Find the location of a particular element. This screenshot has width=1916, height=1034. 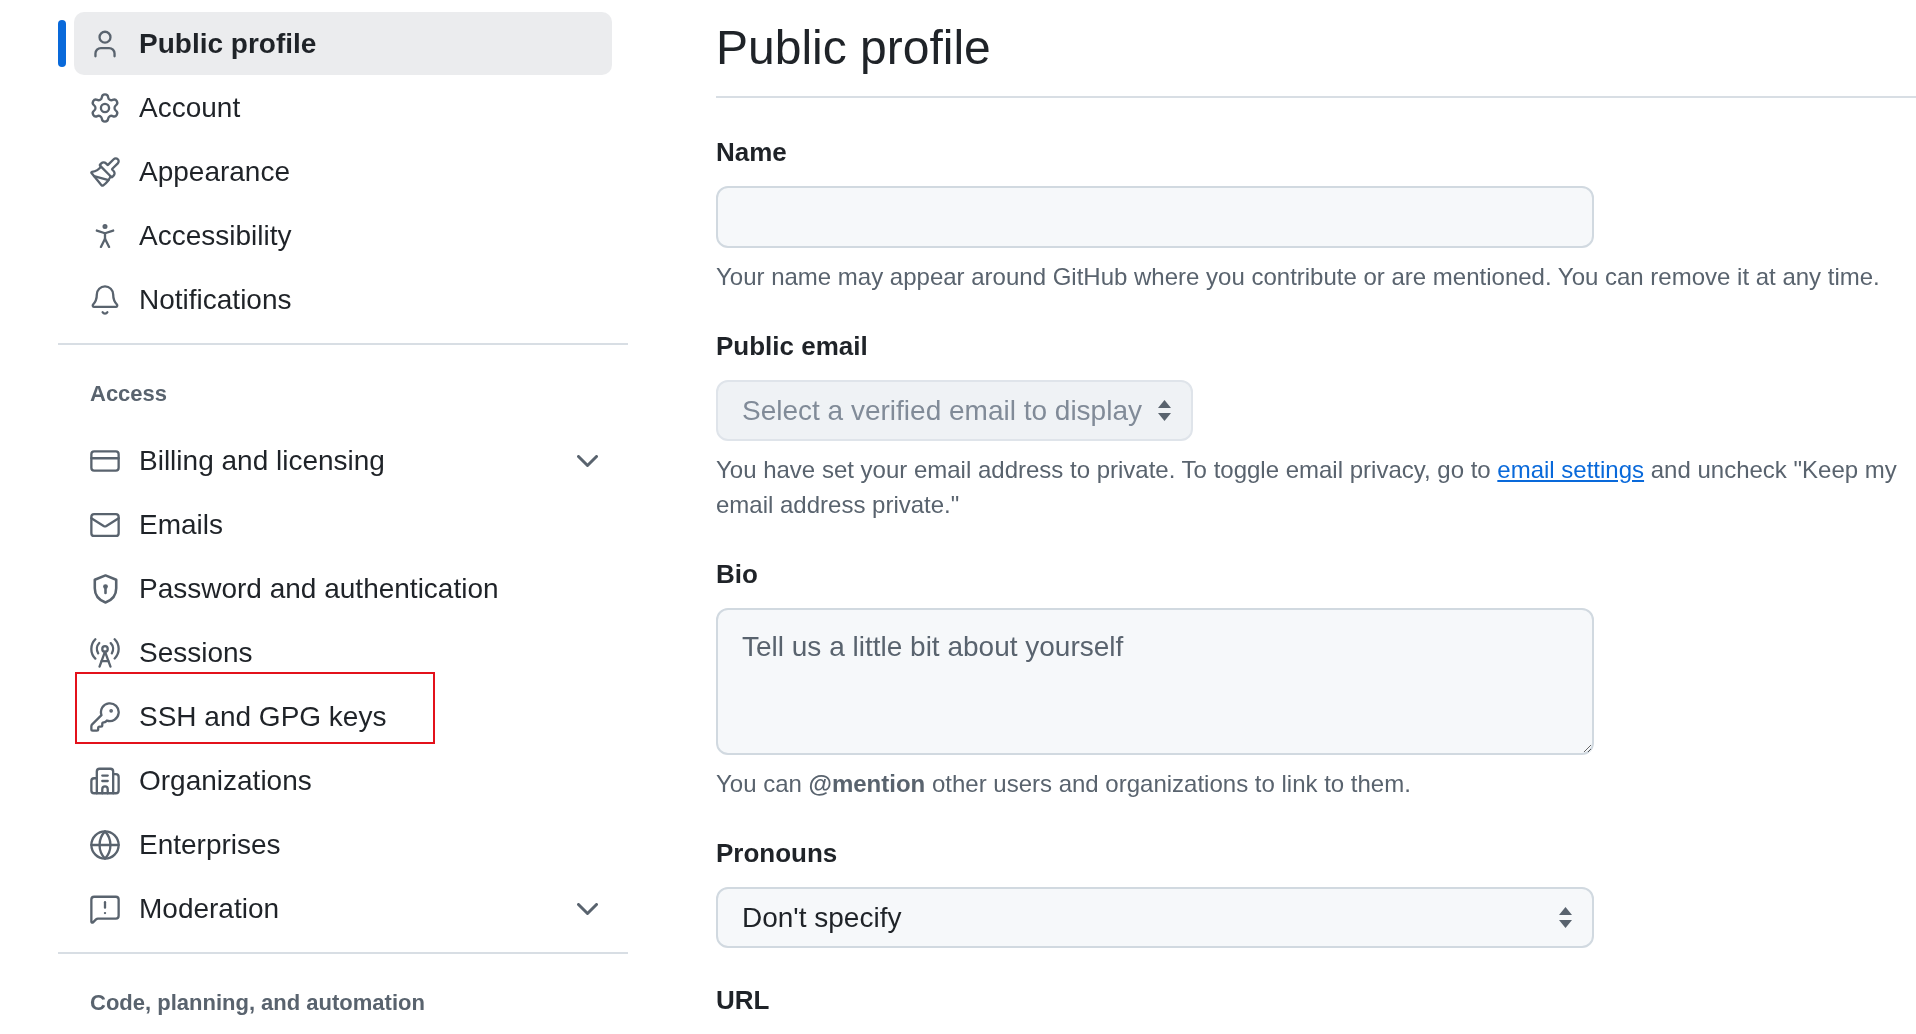

sidebar-item: Account is located at coordinates (343, 107).